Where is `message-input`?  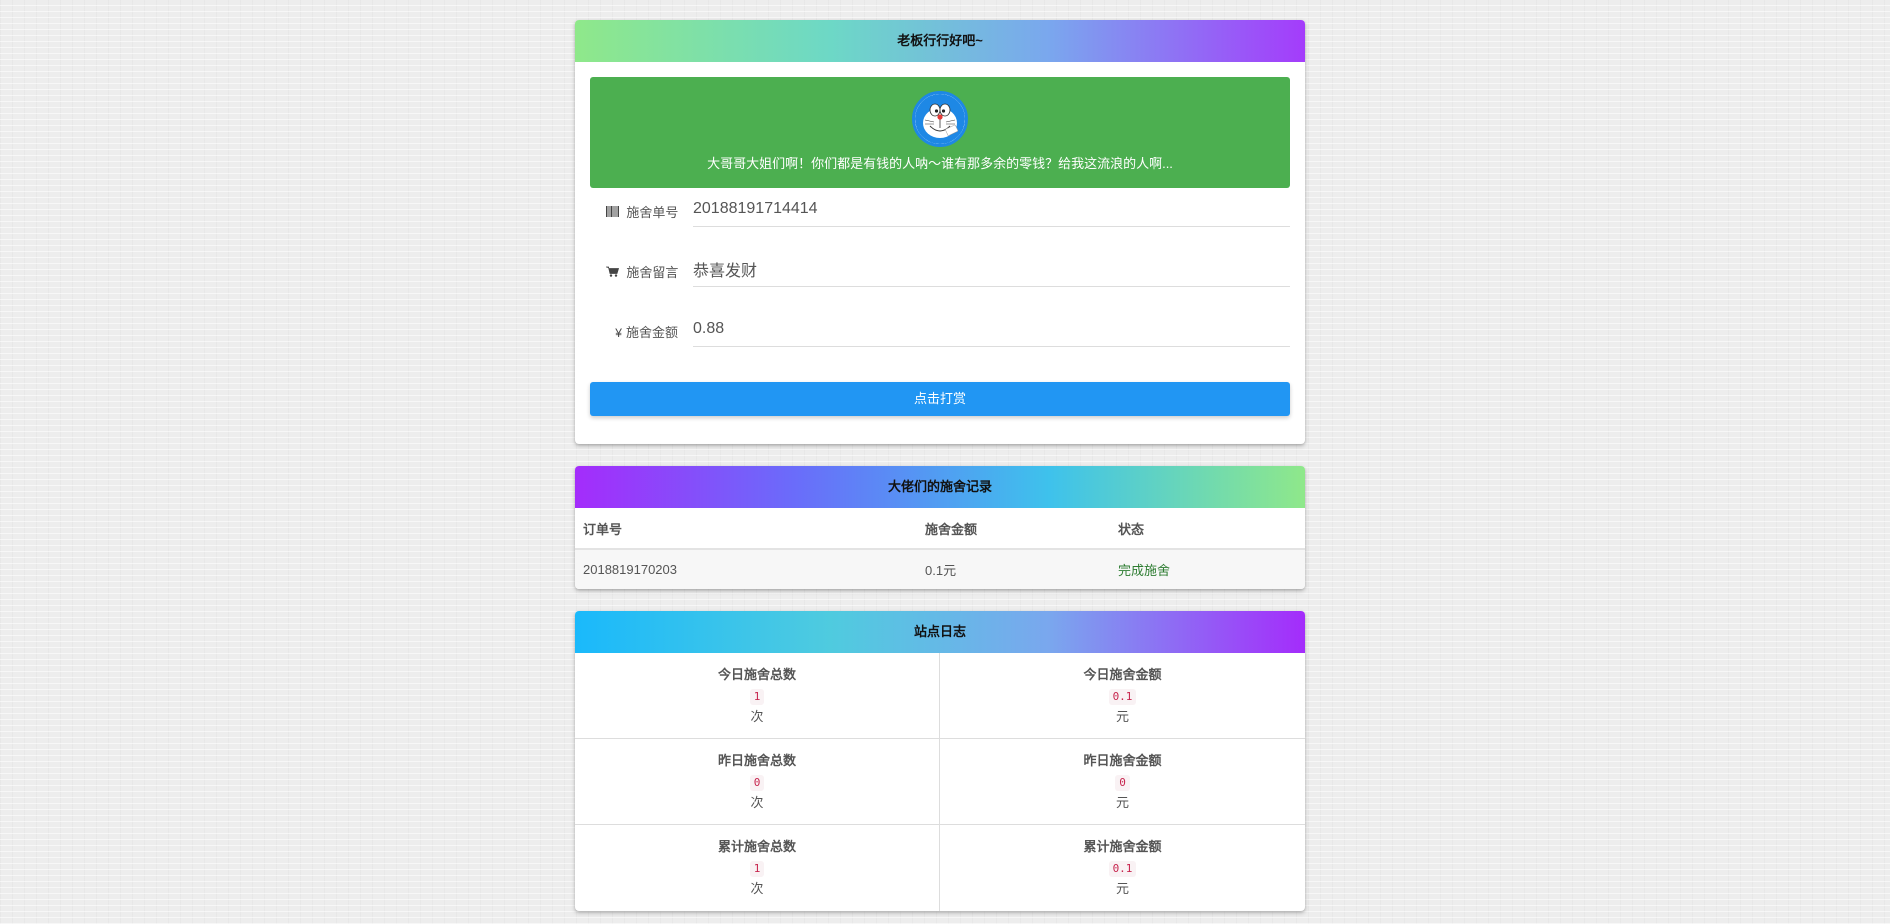
message-input is located at coordinates (991, 269).